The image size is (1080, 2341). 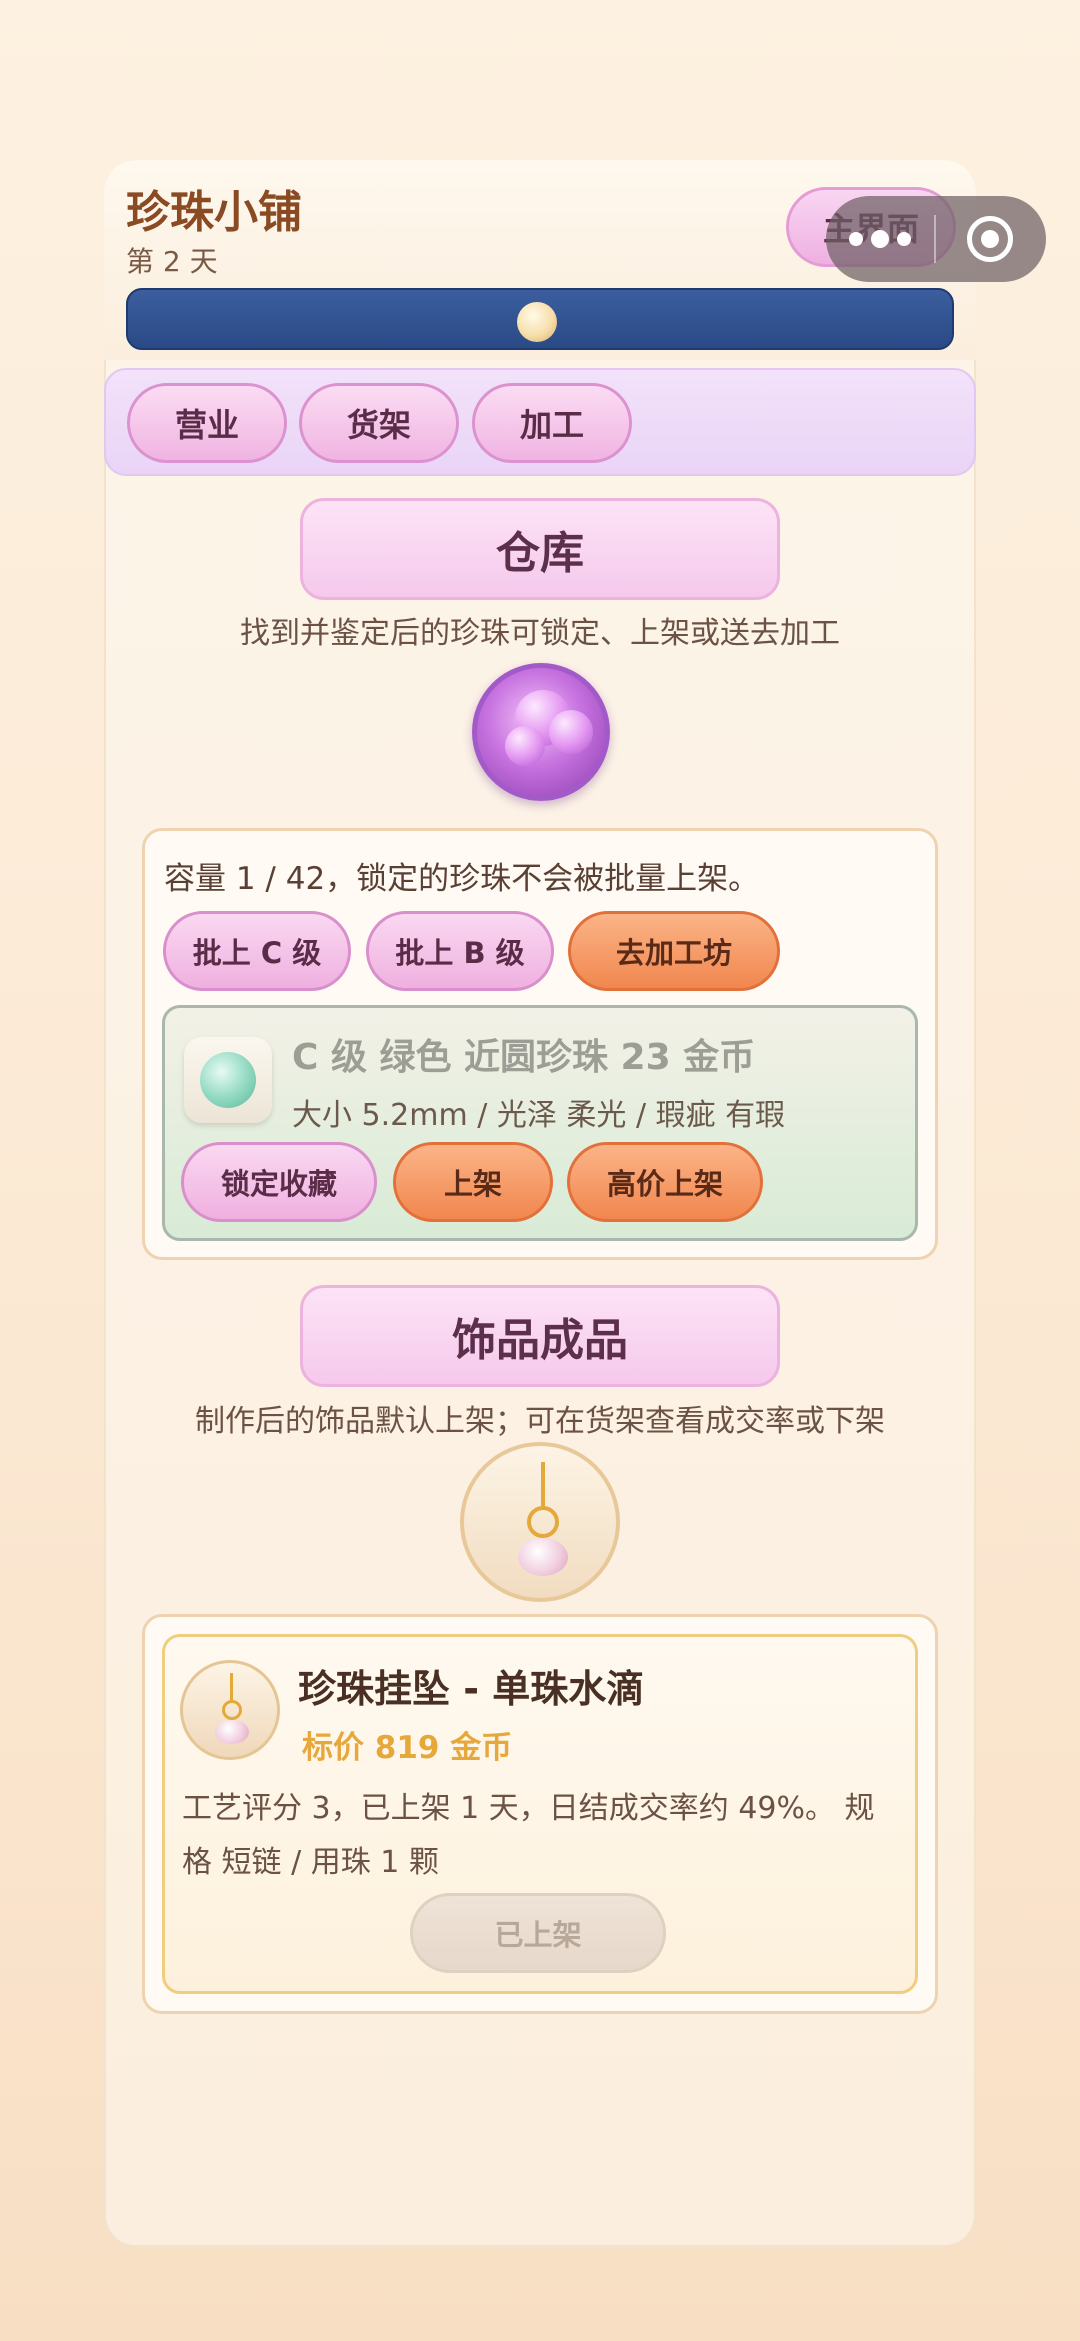 What do you see at coordinates (473, 1182) in the screenshot?
I see `list-on-shelf-button: 上架` at bounding box center [473, 1182].